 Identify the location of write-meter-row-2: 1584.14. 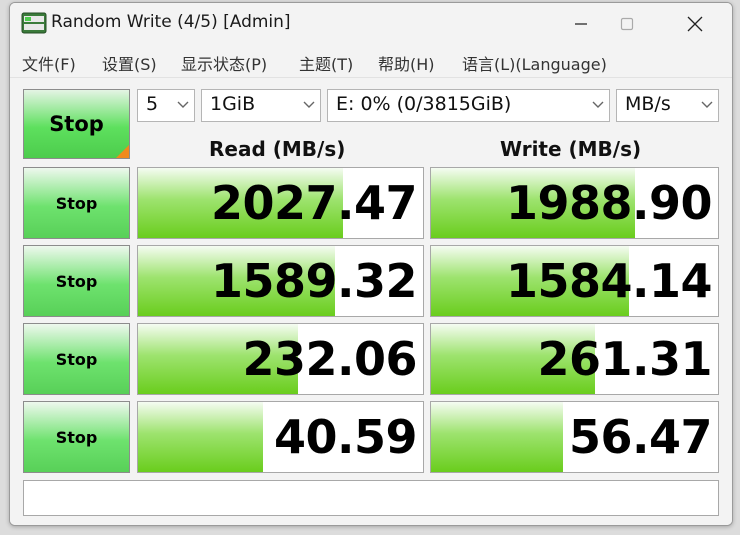
(574, 281).